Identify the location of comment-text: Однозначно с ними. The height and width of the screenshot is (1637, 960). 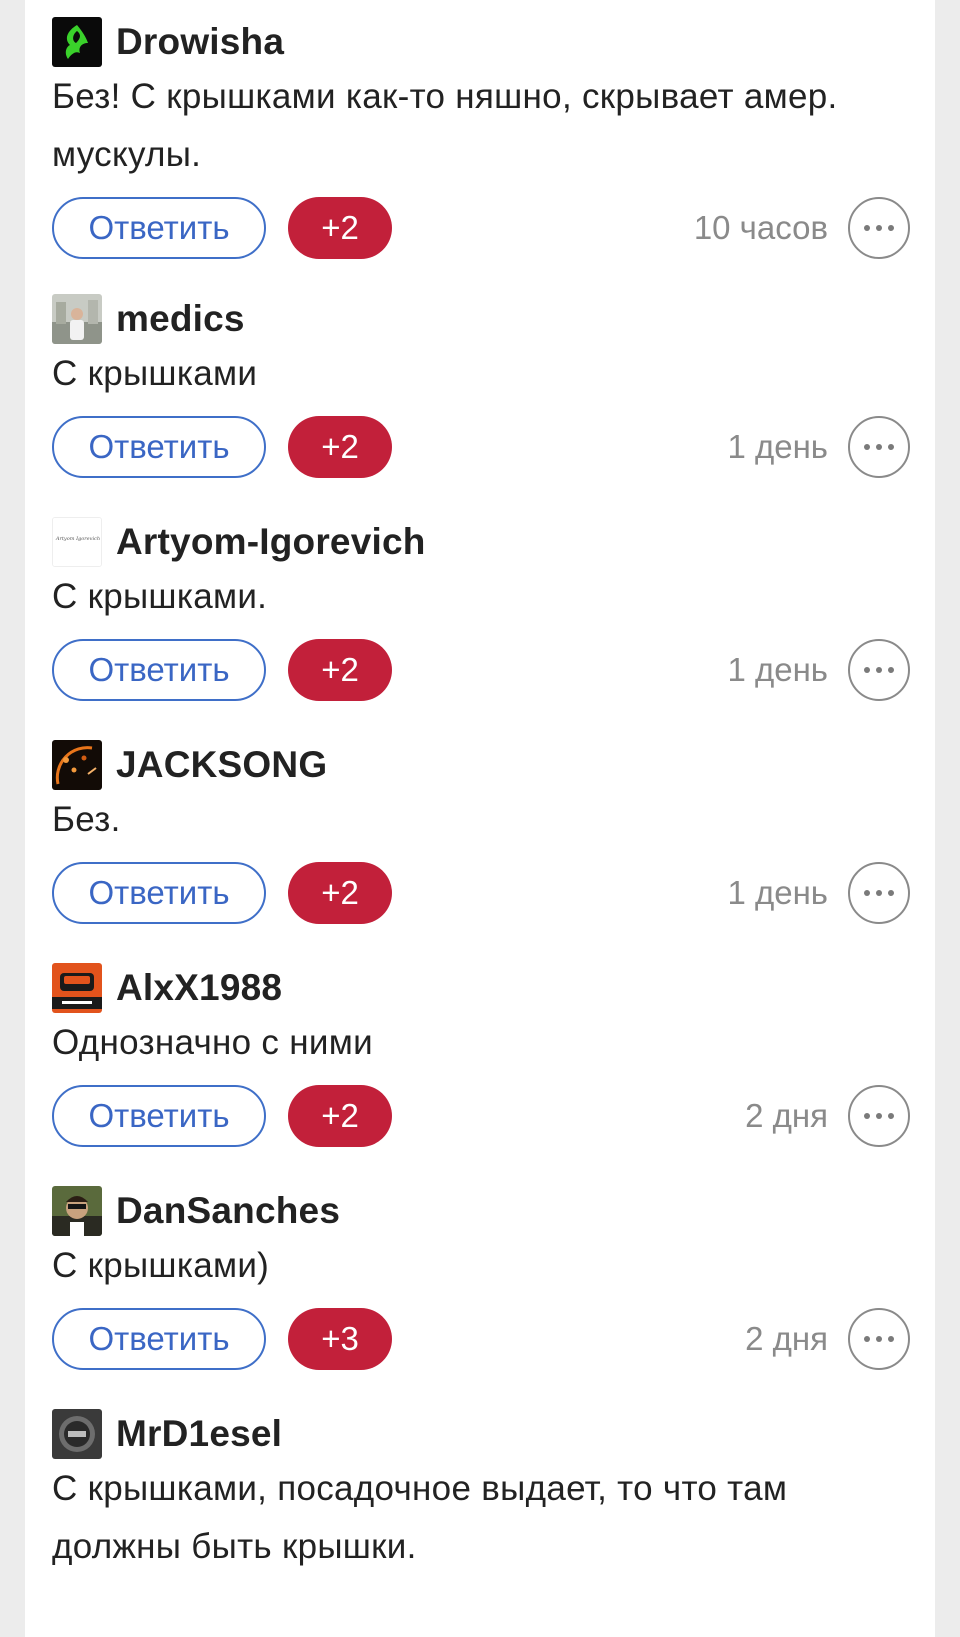
(212, 1042).